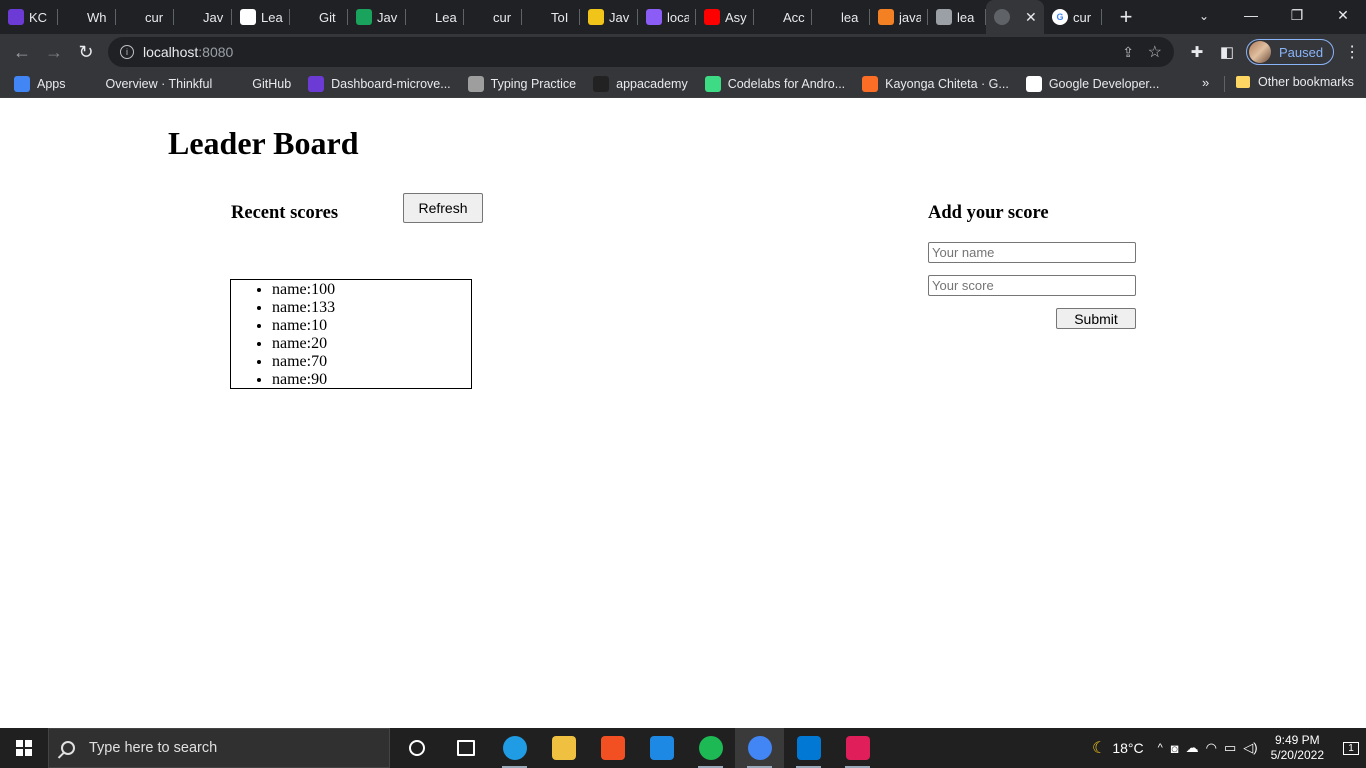 The width and height of the screenshot is (1366, 768). Describe the element at coordinates (29, 17) in the screenshot. I see `tab: KC` at that location.